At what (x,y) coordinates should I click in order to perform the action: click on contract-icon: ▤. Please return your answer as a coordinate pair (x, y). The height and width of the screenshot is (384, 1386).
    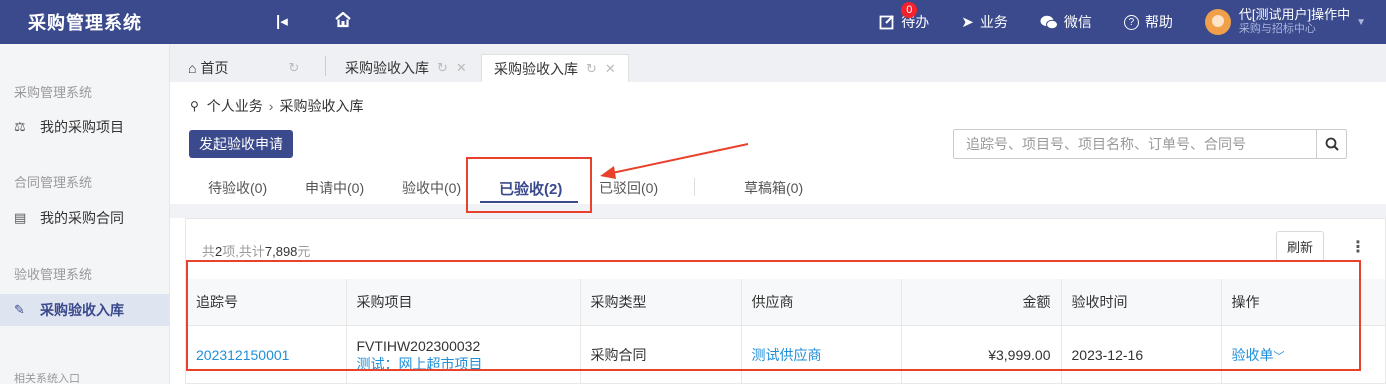
    Looking at the image, I should click on (20, 217).